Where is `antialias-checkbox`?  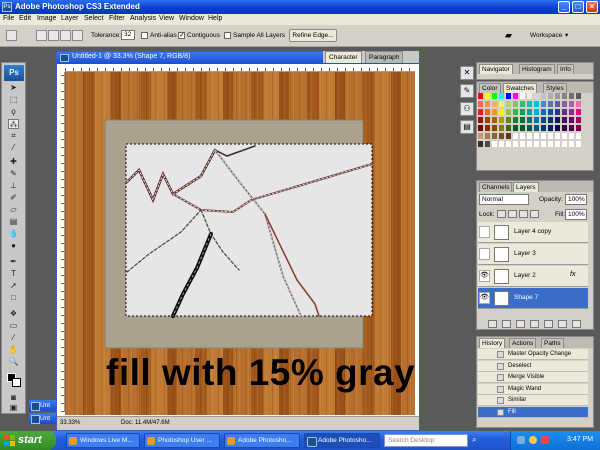 antialias-checkbox is located at coordinates (144, 35).